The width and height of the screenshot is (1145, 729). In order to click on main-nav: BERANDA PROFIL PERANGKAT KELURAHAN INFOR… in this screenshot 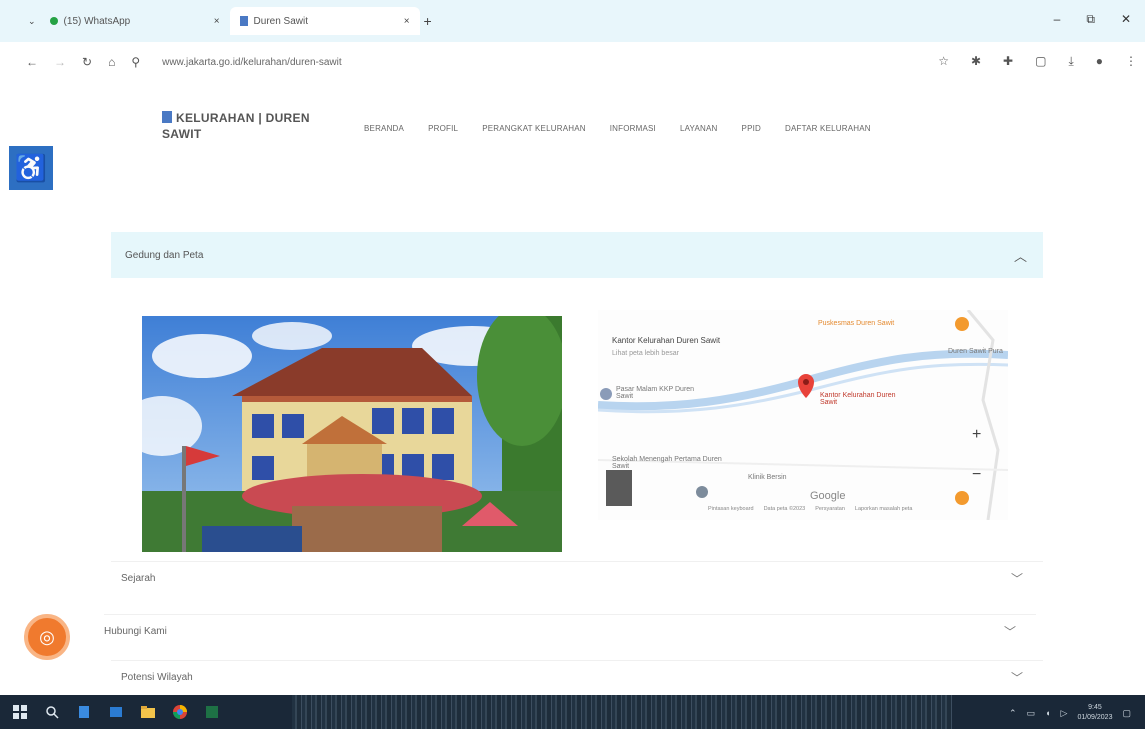, I will do `click(617, 128)`.